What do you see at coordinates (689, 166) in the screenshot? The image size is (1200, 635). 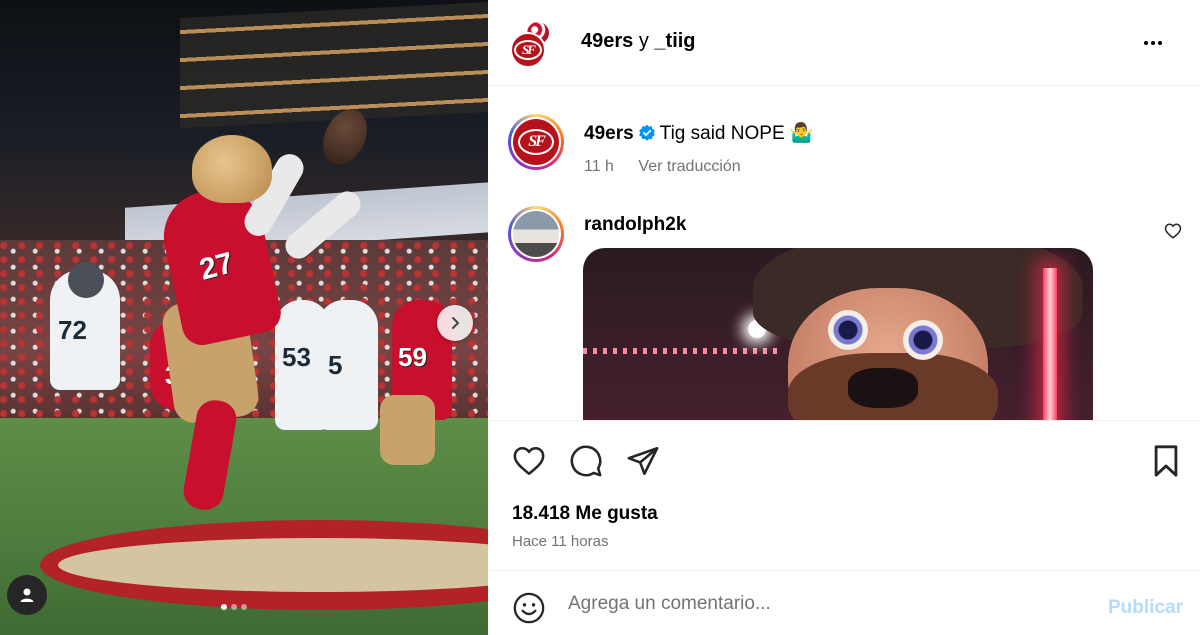 I see `translate-link: Ver traducción` at bounding box center [689, 166].